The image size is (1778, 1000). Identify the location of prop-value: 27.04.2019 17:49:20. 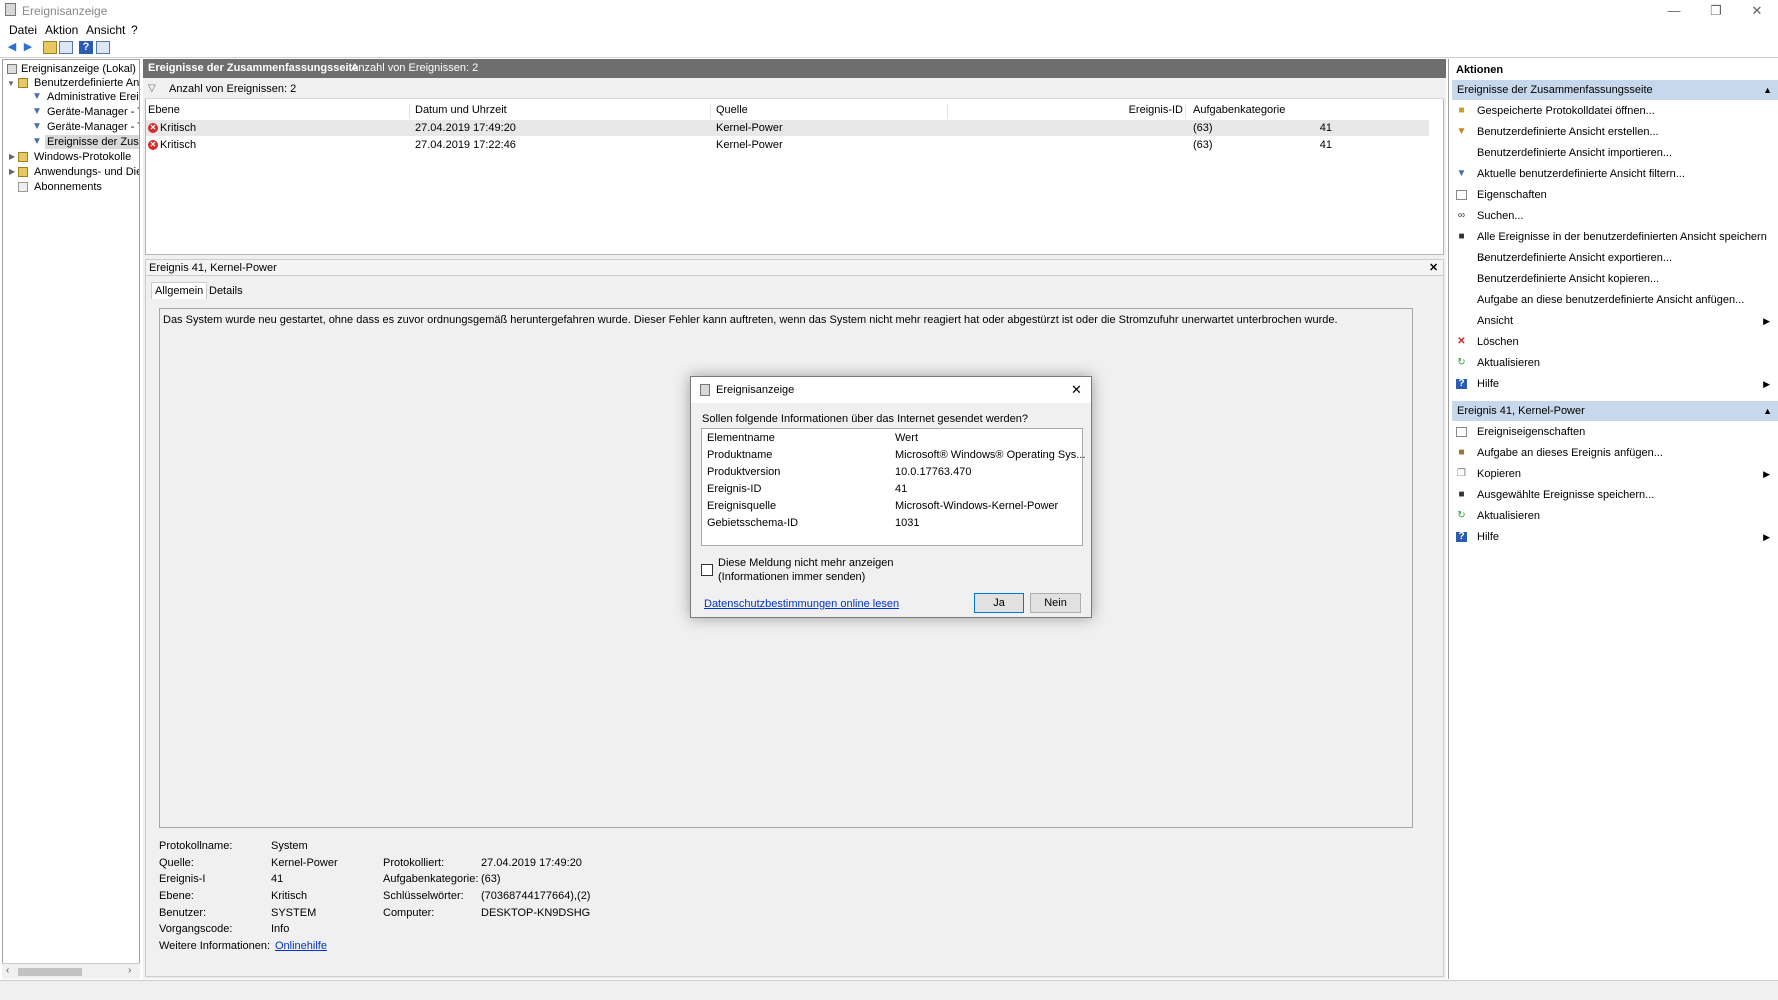
(531, 863).